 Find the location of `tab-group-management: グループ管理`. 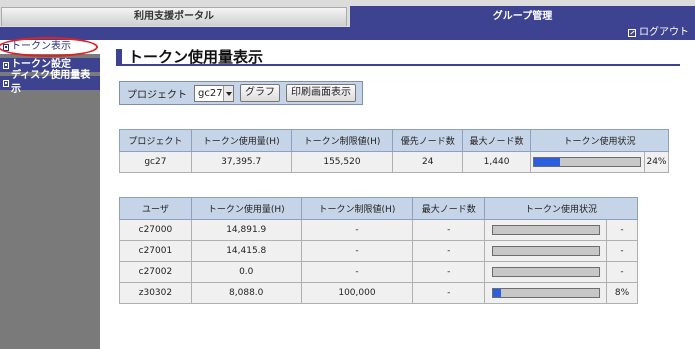

tab-group-management: グループ管理 is located at coordinates (522, 16).